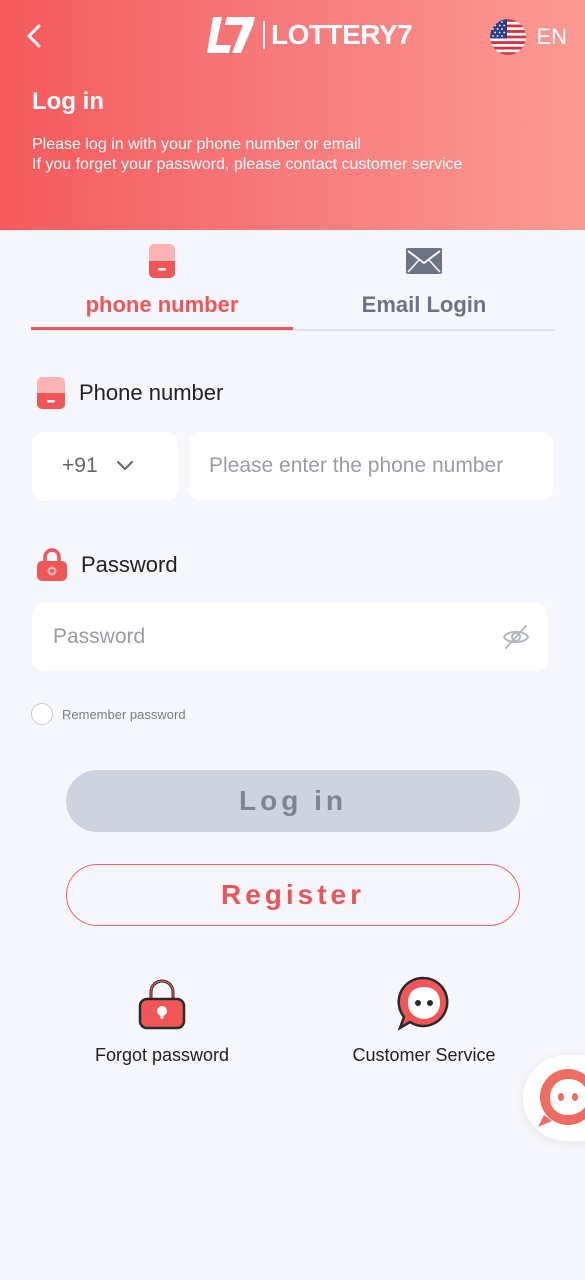  Describe the element at coordinates (371, 466) in the screenshot. I see `phone-number-input` at that location.